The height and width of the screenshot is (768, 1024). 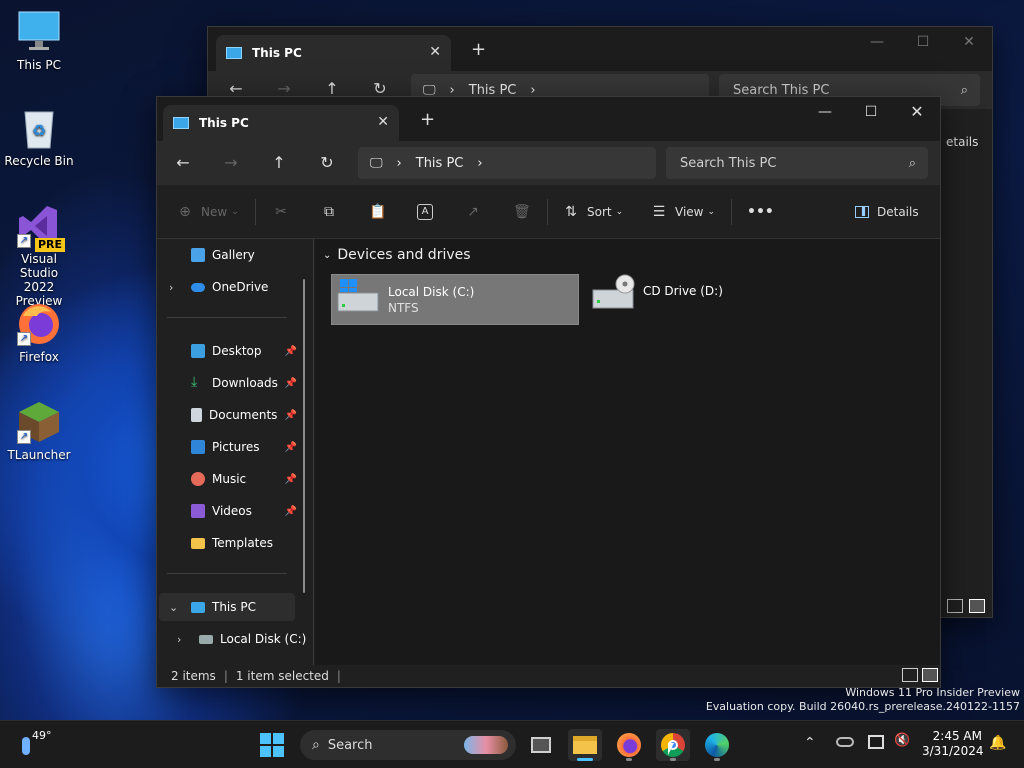 I want to click on desktop-folder-icon, so click(x=198, y=351).